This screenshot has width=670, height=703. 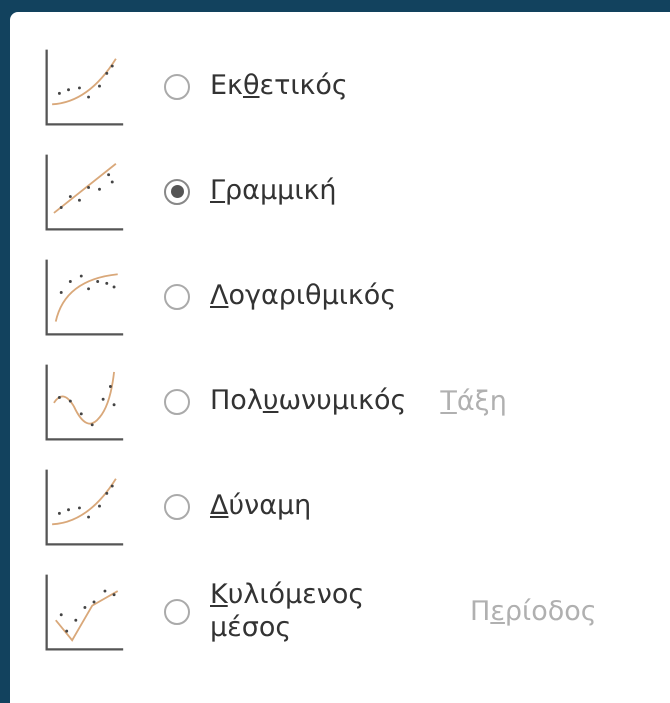 I want to click on trendline-type-label: Κυλιόμενος μέσος, so click(x=310, y=611).